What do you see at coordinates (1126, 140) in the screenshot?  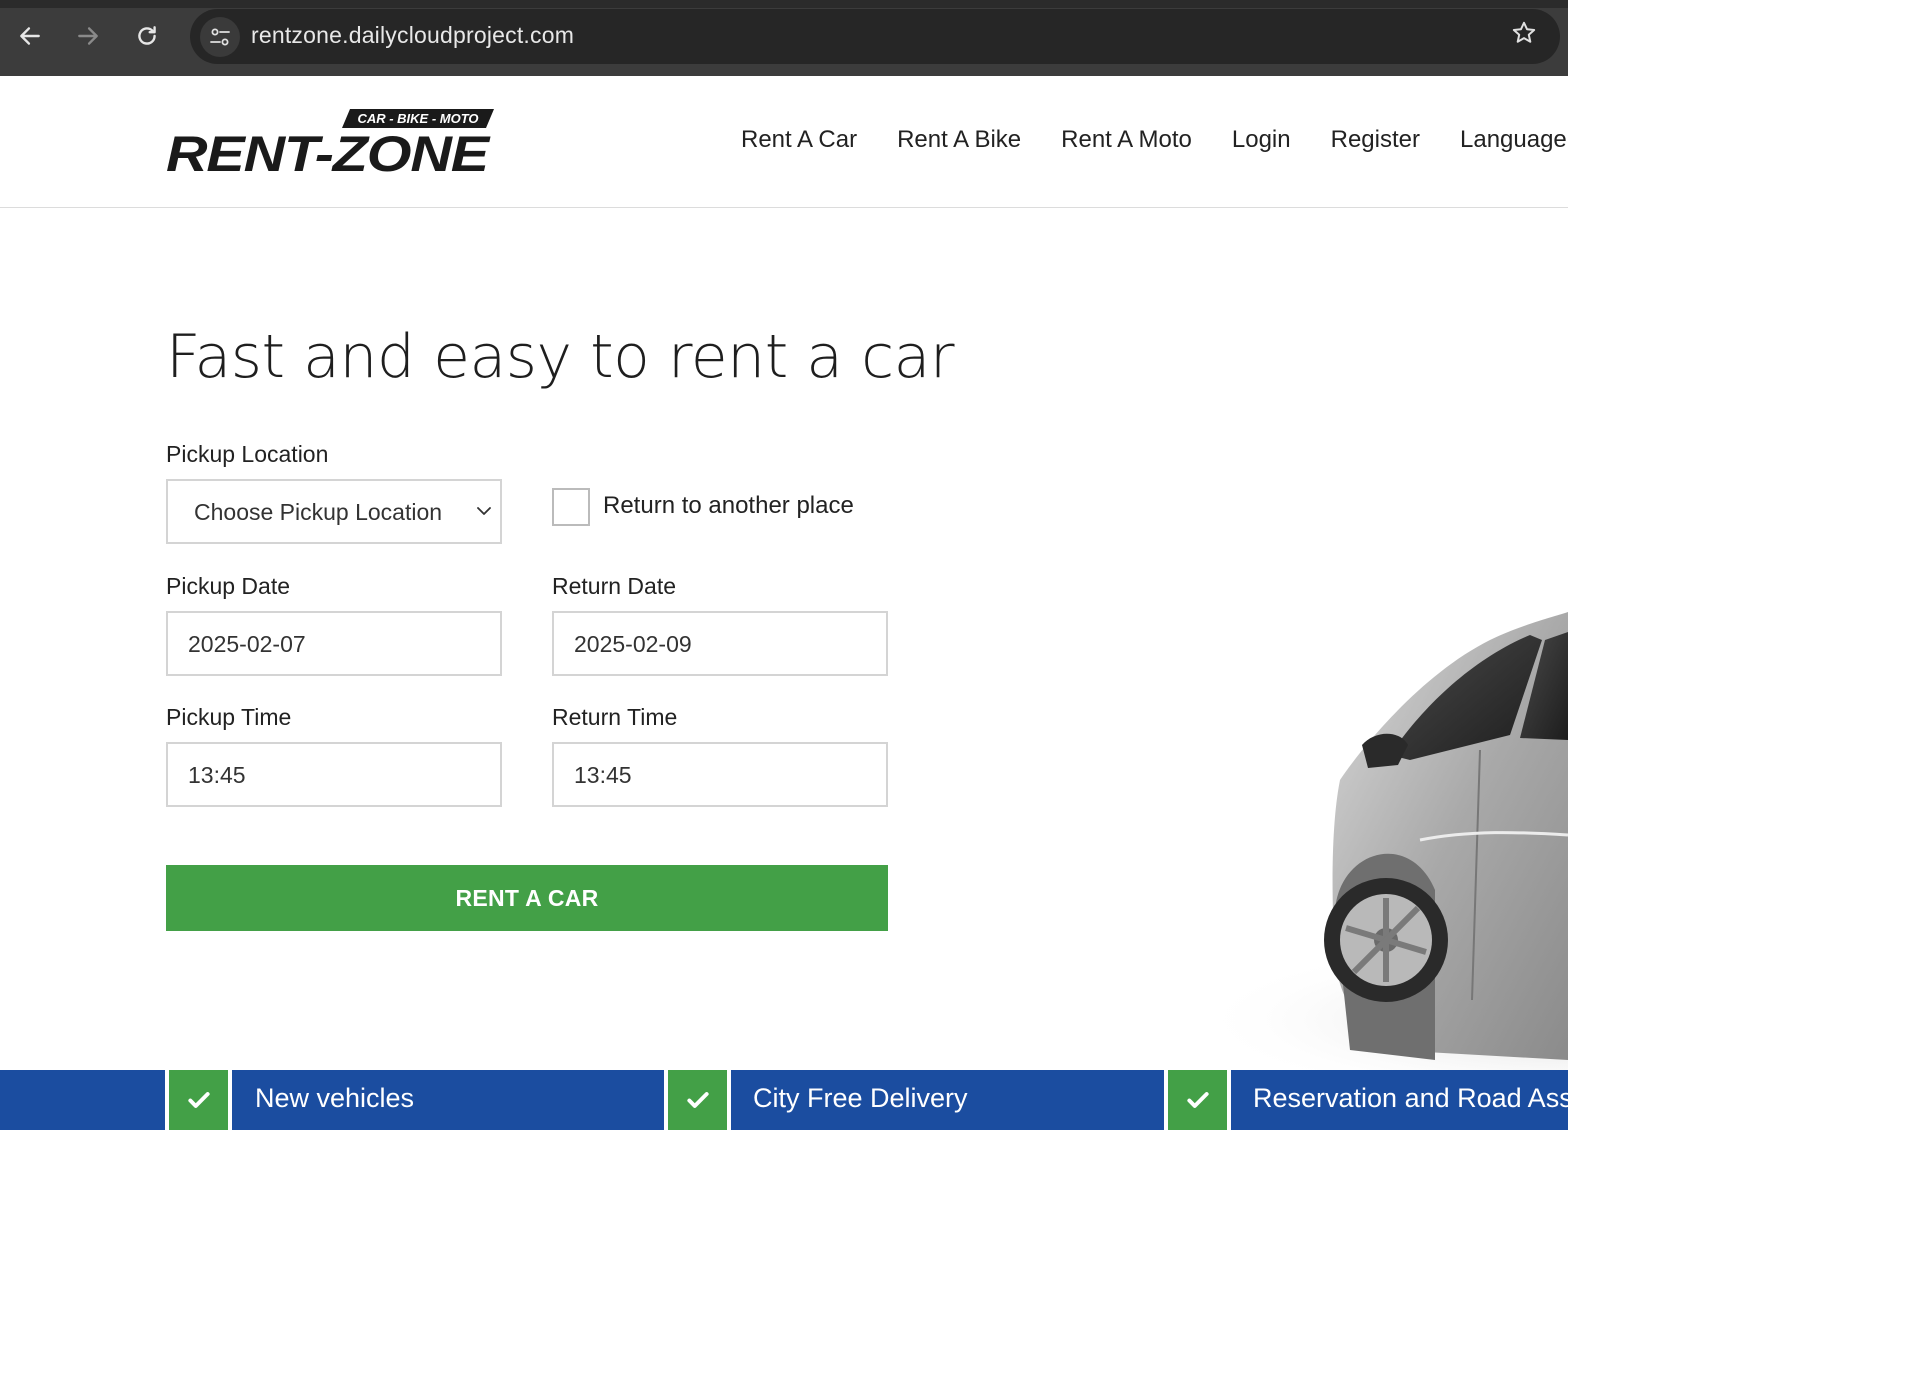 I see `nav-rent-a-moto: Rent A Moto` at bounding box center [1126, 140].